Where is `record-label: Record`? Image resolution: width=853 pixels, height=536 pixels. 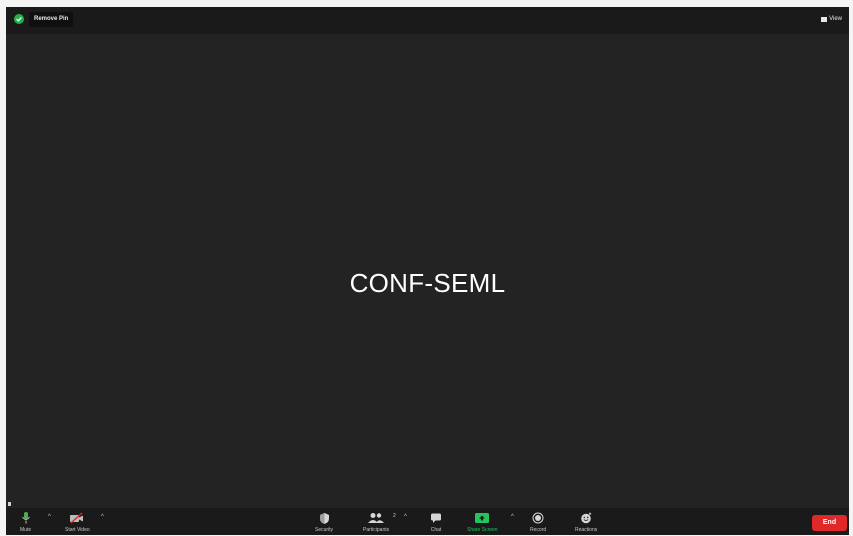 record-label: Record is located at coordinates (538, 530).